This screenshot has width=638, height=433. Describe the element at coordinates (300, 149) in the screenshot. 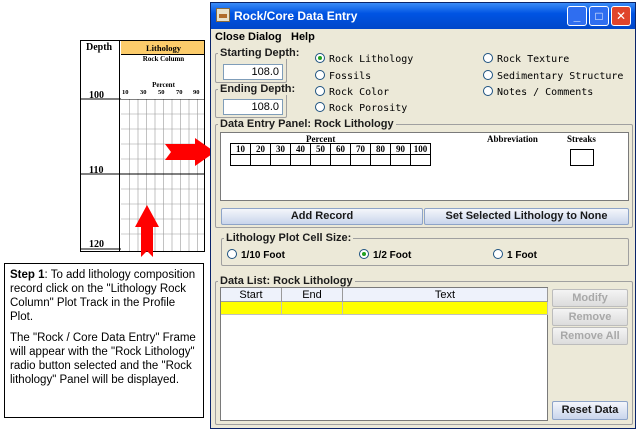

I see `percent-col: 40` at that location.